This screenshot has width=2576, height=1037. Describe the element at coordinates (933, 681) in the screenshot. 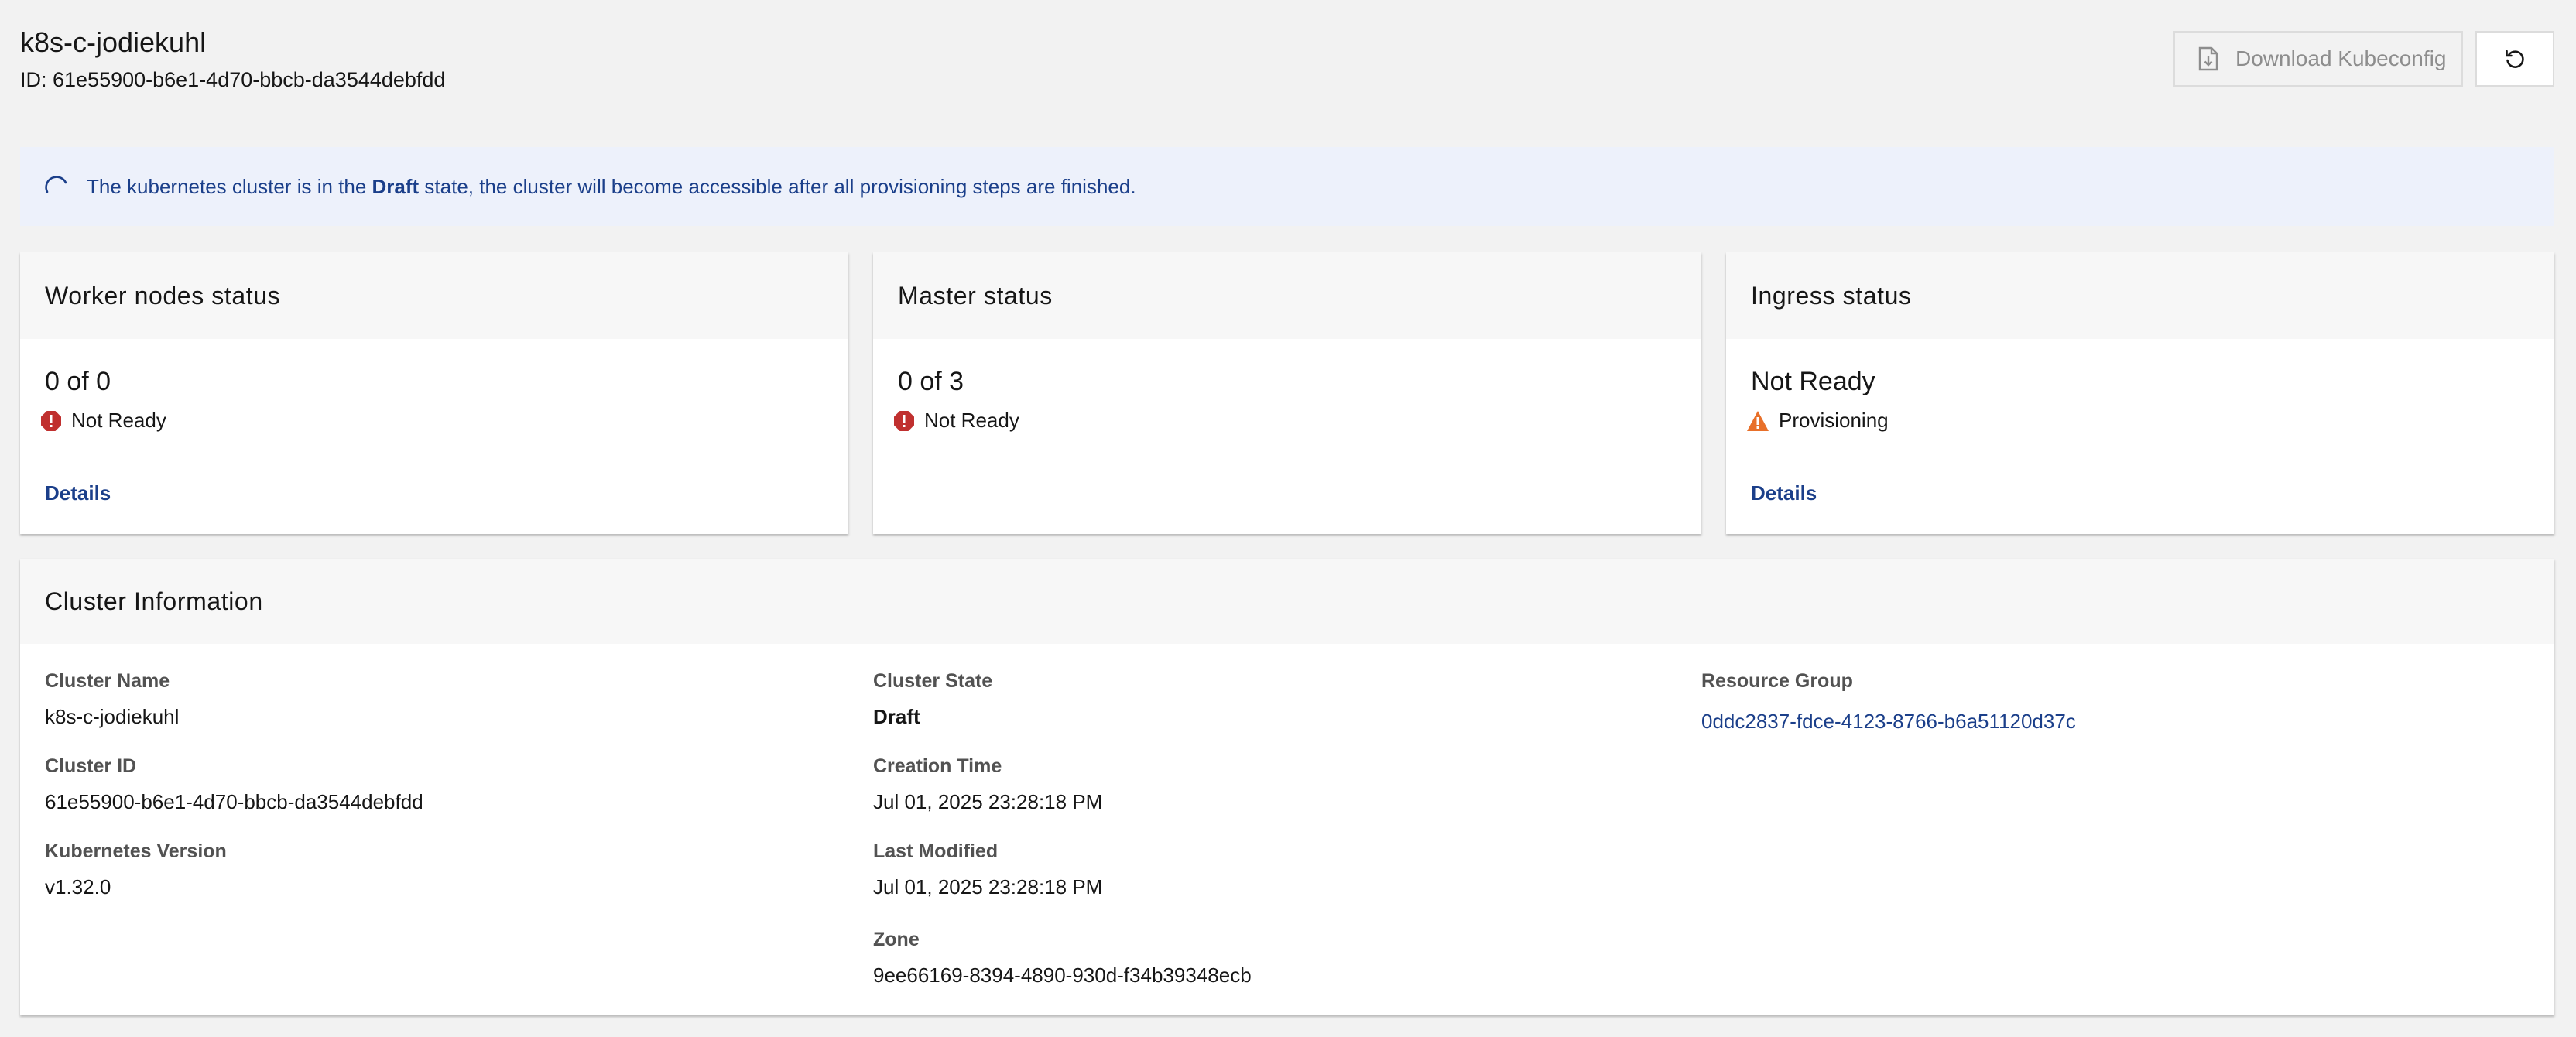

I see `cluster-state-label: Cluster State` at that location.